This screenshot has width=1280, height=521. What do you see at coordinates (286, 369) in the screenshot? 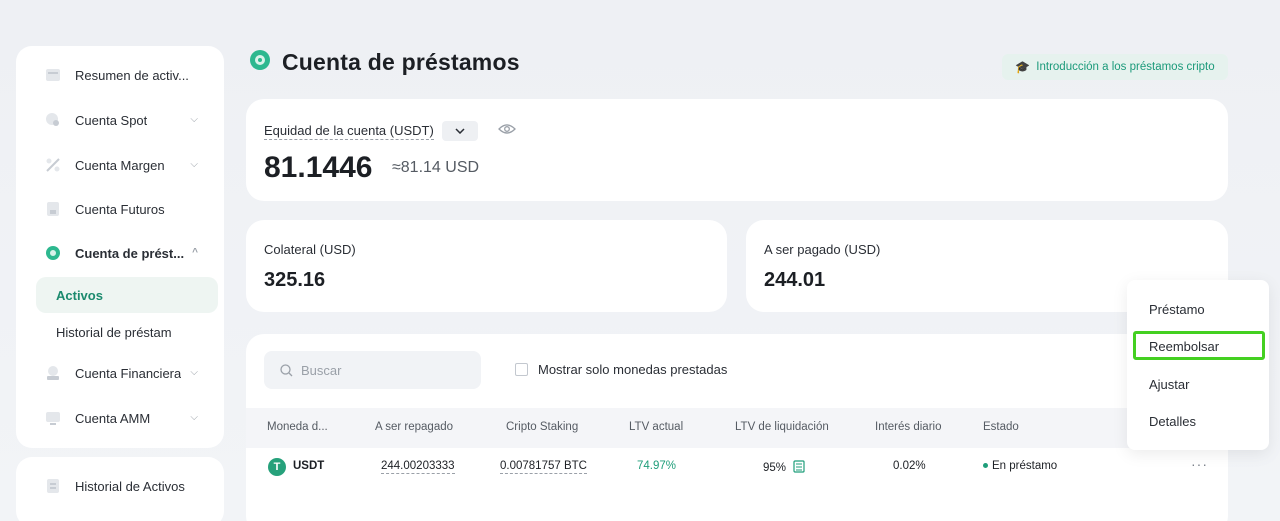
I see `search-icon` at bounding box center [286, 369].